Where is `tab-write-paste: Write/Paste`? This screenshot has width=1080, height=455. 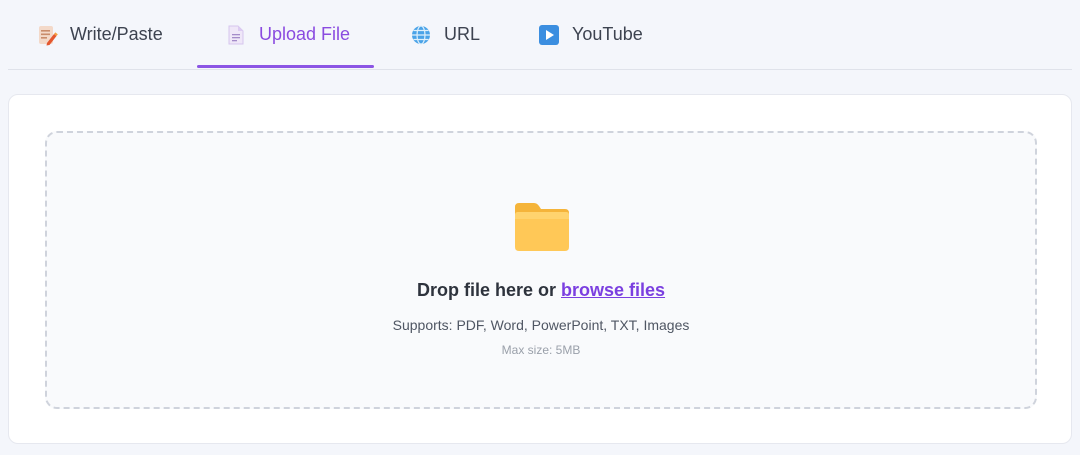
tab-write-paste: Write/Paste is located at coordinates (99, 34).